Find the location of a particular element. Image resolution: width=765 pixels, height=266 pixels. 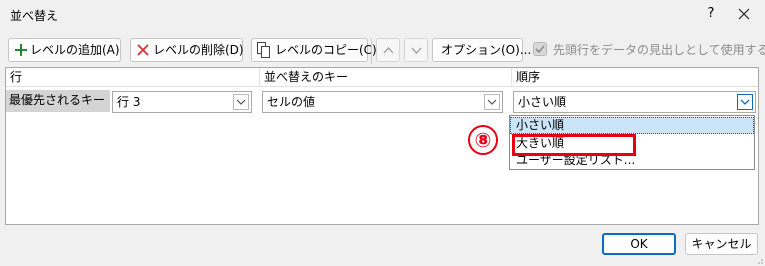

cancel-button: キャンセル is located at coordinates (721, 244).